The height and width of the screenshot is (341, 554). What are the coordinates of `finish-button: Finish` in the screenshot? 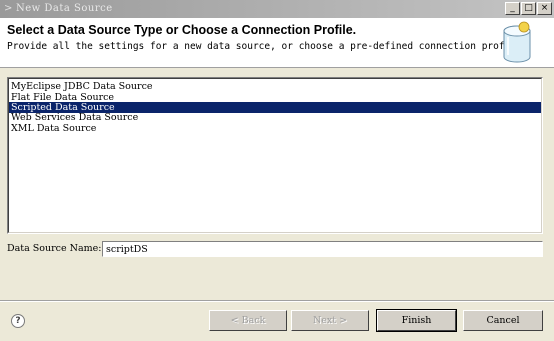 It's located at (416, 320).